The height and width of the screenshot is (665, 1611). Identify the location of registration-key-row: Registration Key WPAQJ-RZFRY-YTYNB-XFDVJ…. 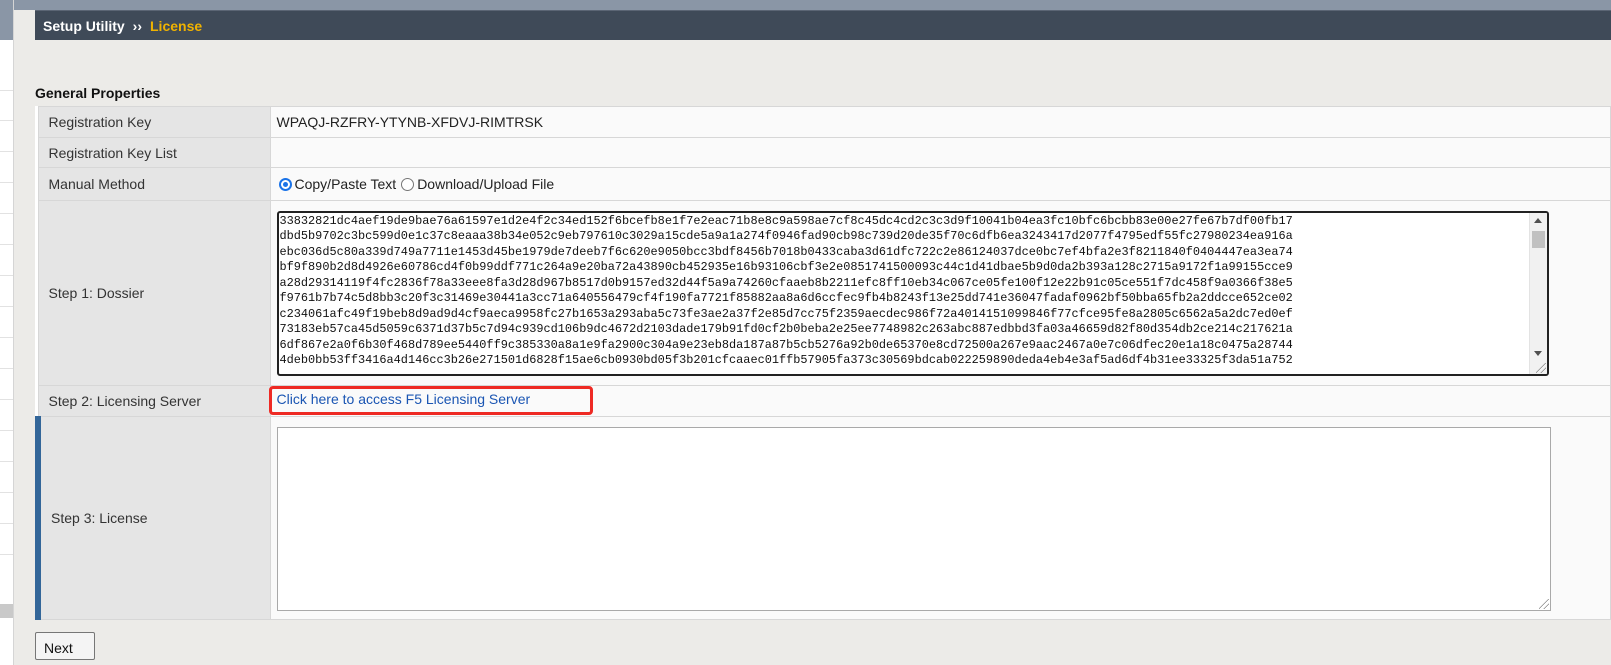
(824, 122).